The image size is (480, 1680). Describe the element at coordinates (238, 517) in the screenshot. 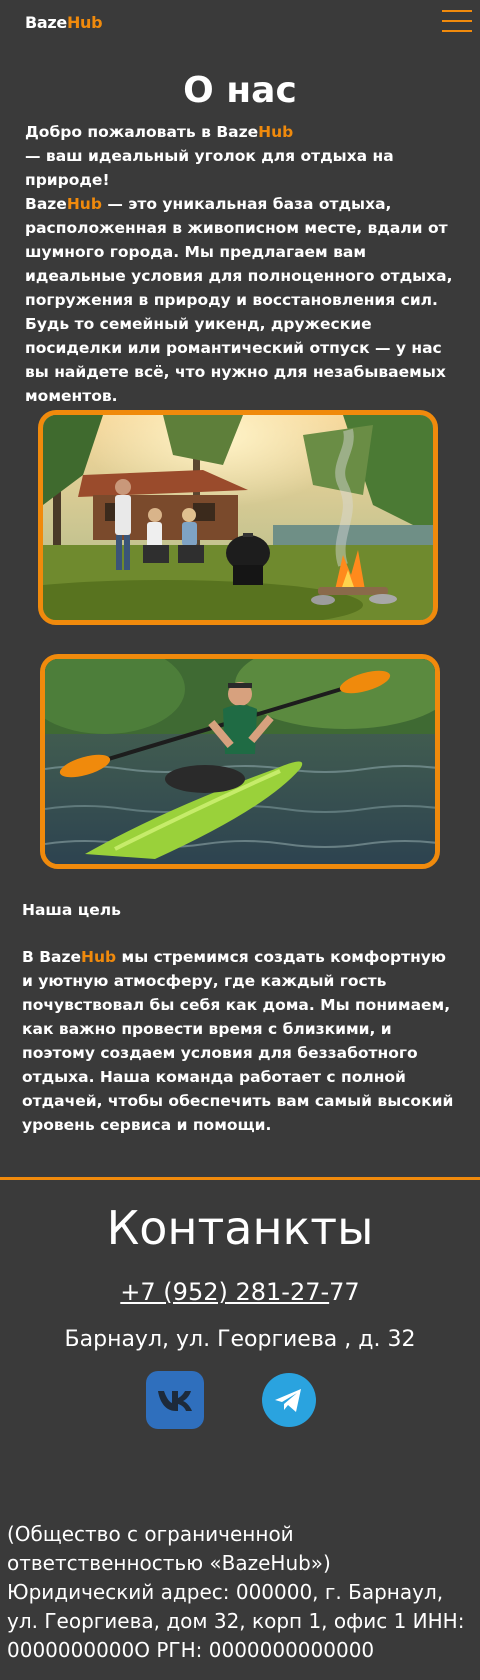

I see `campfire-photo` at that location.